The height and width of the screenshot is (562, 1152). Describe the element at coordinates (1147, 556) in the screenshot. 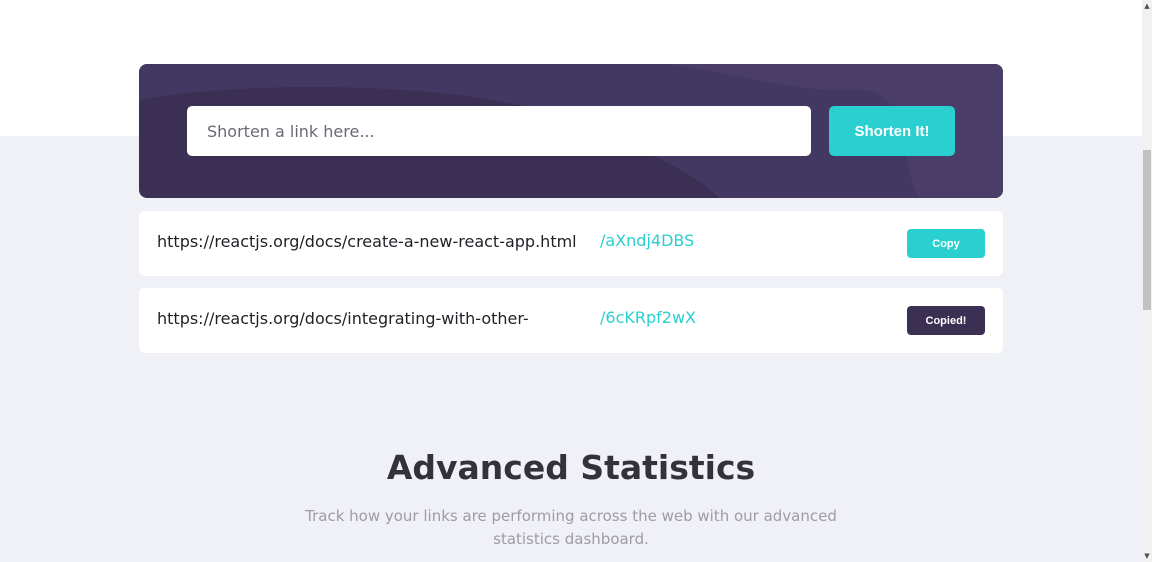

I see `scroll-down-arrow-icon: ▼` at that location.